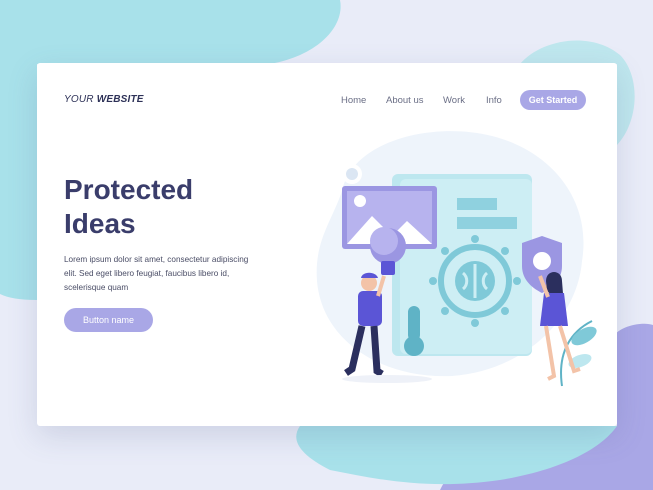 The height and width of the screenshot is (490, 653). What do you see at coordinates (405, 100) in the screenshot?
I see `nav-about-link: About us` at bounding box center [405, 100].